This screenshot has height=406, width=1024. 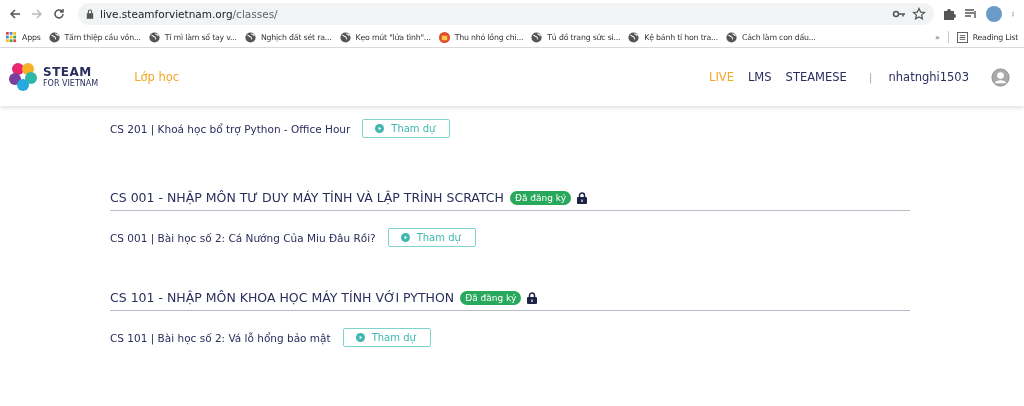 I want to click on username: nhatnghi1503, so click(x=928, y=77).